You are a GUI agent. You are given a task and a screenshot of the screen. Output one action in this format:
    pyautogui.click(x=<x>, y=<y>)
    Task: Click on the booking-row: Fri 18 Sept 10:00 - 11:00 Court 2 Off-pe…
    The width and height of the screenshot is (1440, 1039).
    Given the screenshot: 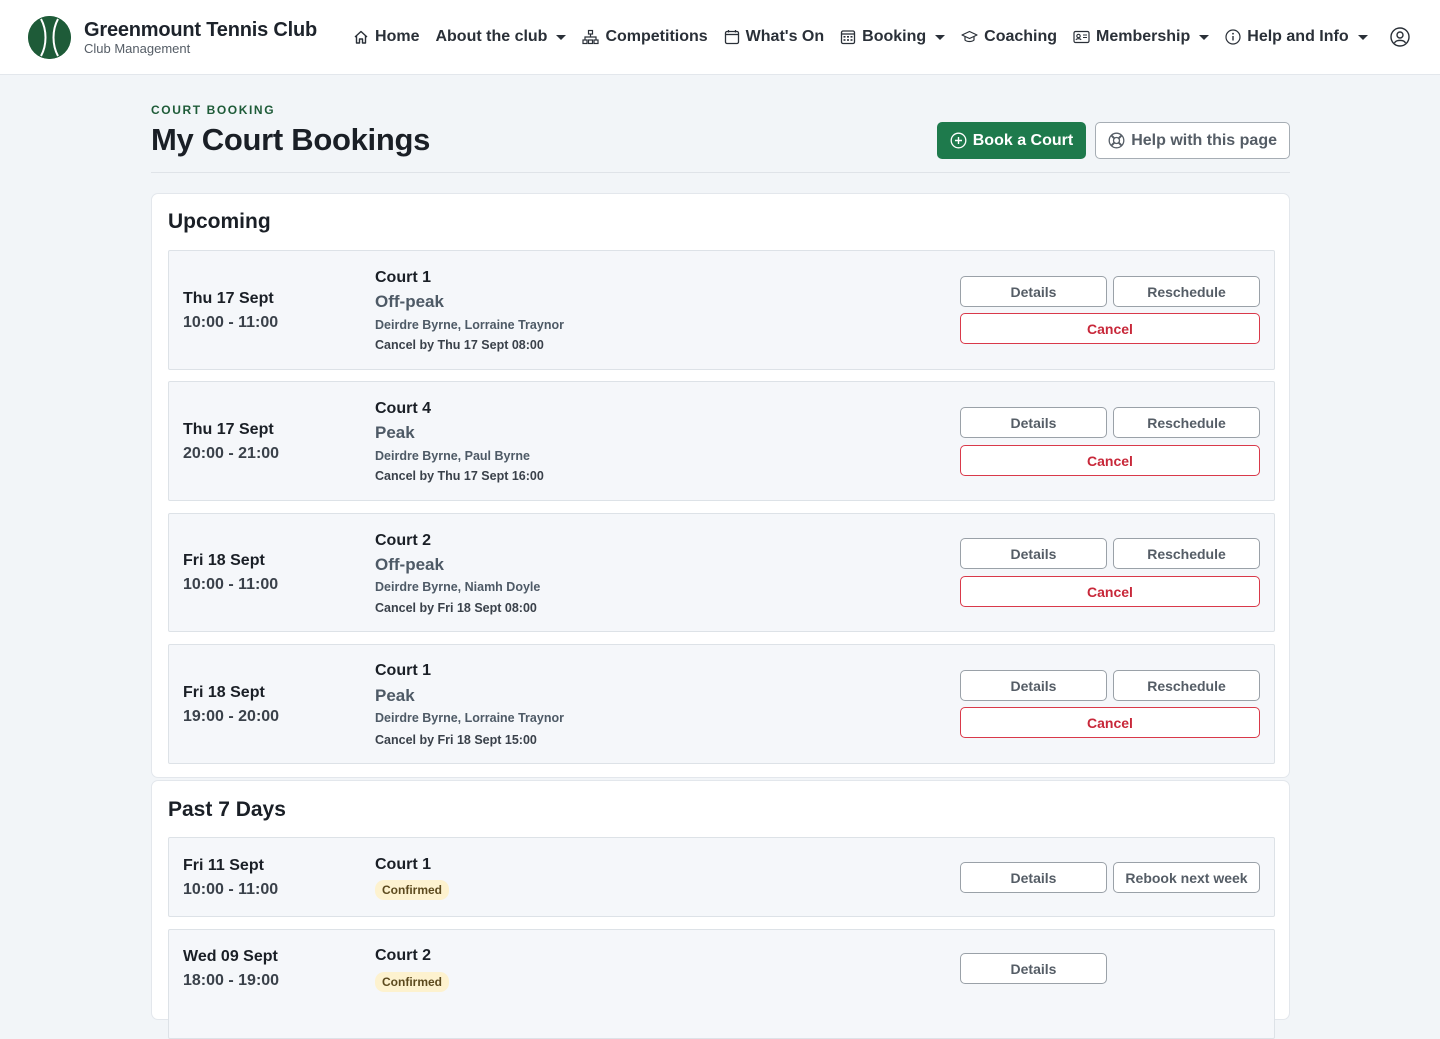 What is the action you would take?
    pyautogui.click(x=721, y=572)
    